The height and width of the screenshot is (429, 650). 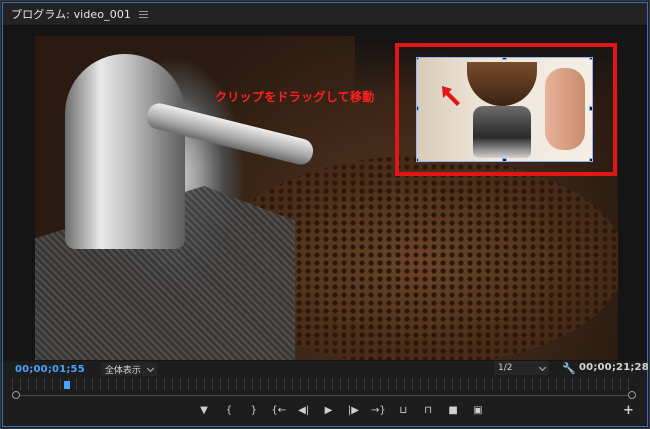 What do you see at coordinates (144, 14) in the screenshot?
I see `hamburger-menu-icon` at bounding box center [144, 14].